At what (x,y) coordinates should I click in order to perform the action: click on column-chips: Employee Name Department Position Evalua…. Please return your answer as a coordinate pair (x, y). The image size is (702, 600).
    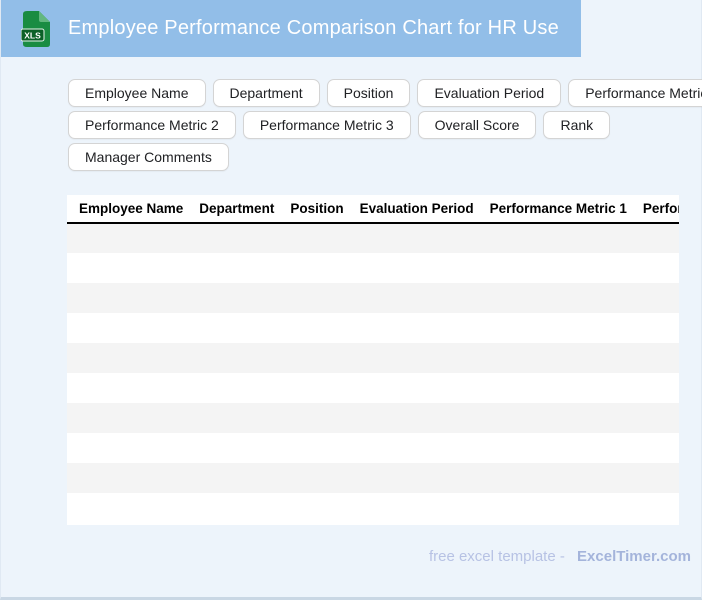
    Looking at the image, I should click on (385, 125).